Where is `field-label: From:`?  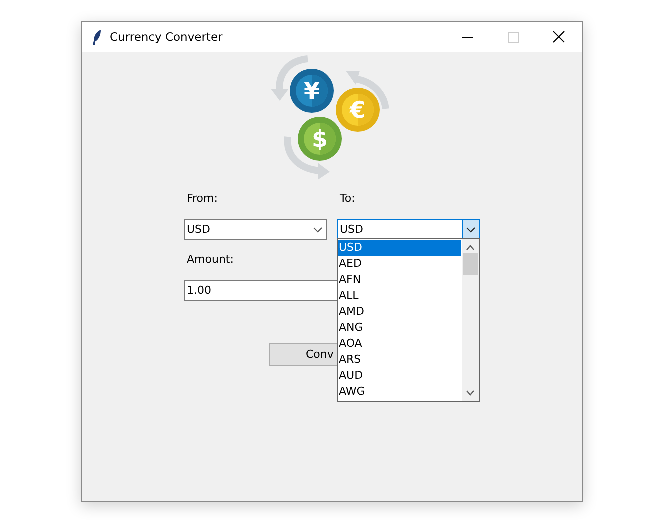 field-label: From: is located at coordinates (202, 199).